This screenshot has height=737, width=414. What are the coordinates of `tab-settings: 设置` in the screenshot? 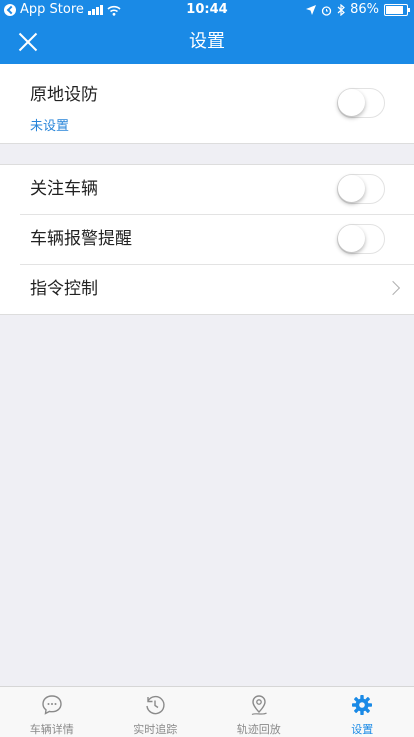 It's located at (362, 712).